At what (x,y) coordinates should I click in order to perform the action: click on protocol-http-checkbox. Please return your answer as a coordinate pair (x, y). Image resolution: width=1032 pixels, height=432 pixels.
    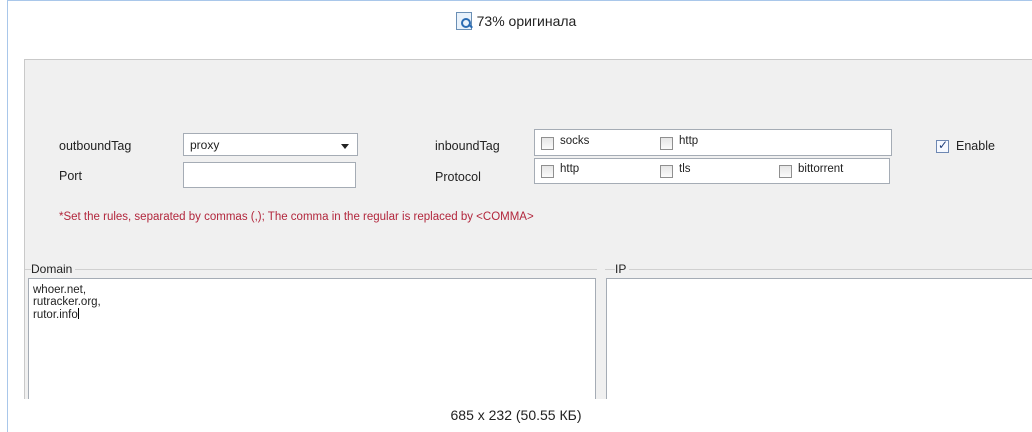
    Looking at the image, I should click on (547, 171).